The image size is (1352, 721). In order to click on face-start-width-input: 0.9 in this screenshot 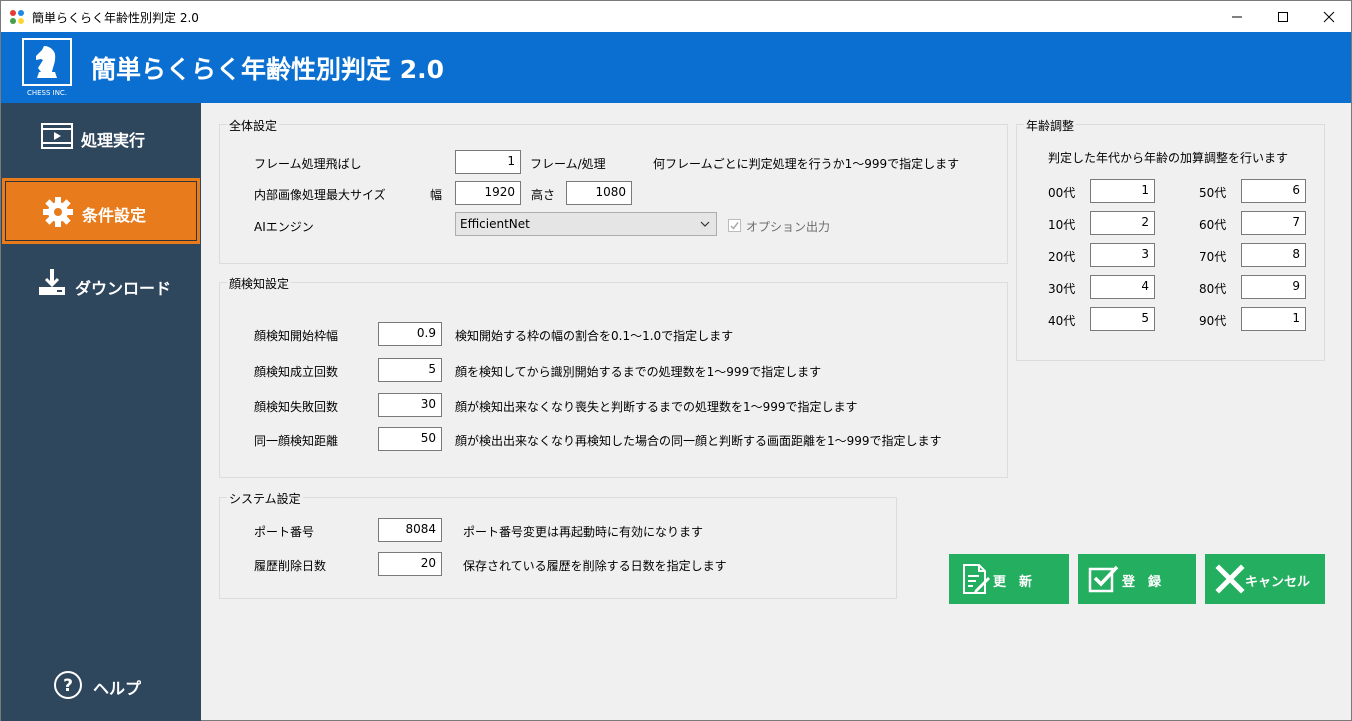, I will do `click(410, 334)`.